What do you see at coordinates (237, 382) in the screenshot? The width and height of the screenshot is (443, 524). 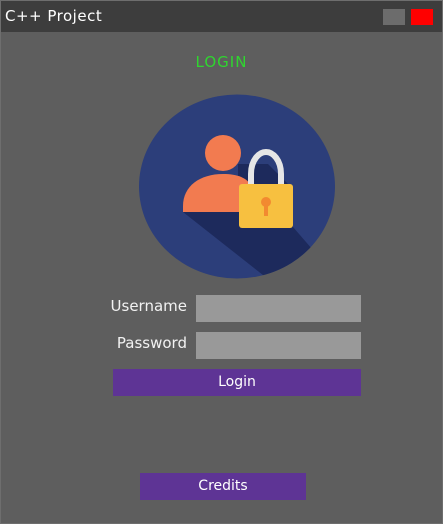 I see `login-button: Login` at bounding box center [237, 382].